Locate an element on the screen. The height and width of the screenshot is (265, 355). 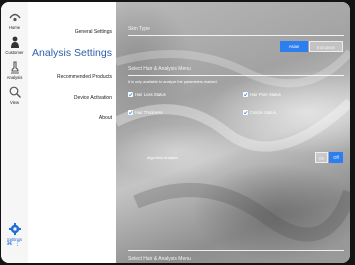
wifi-icon: ⌘ is located at coordinates (10, 244).